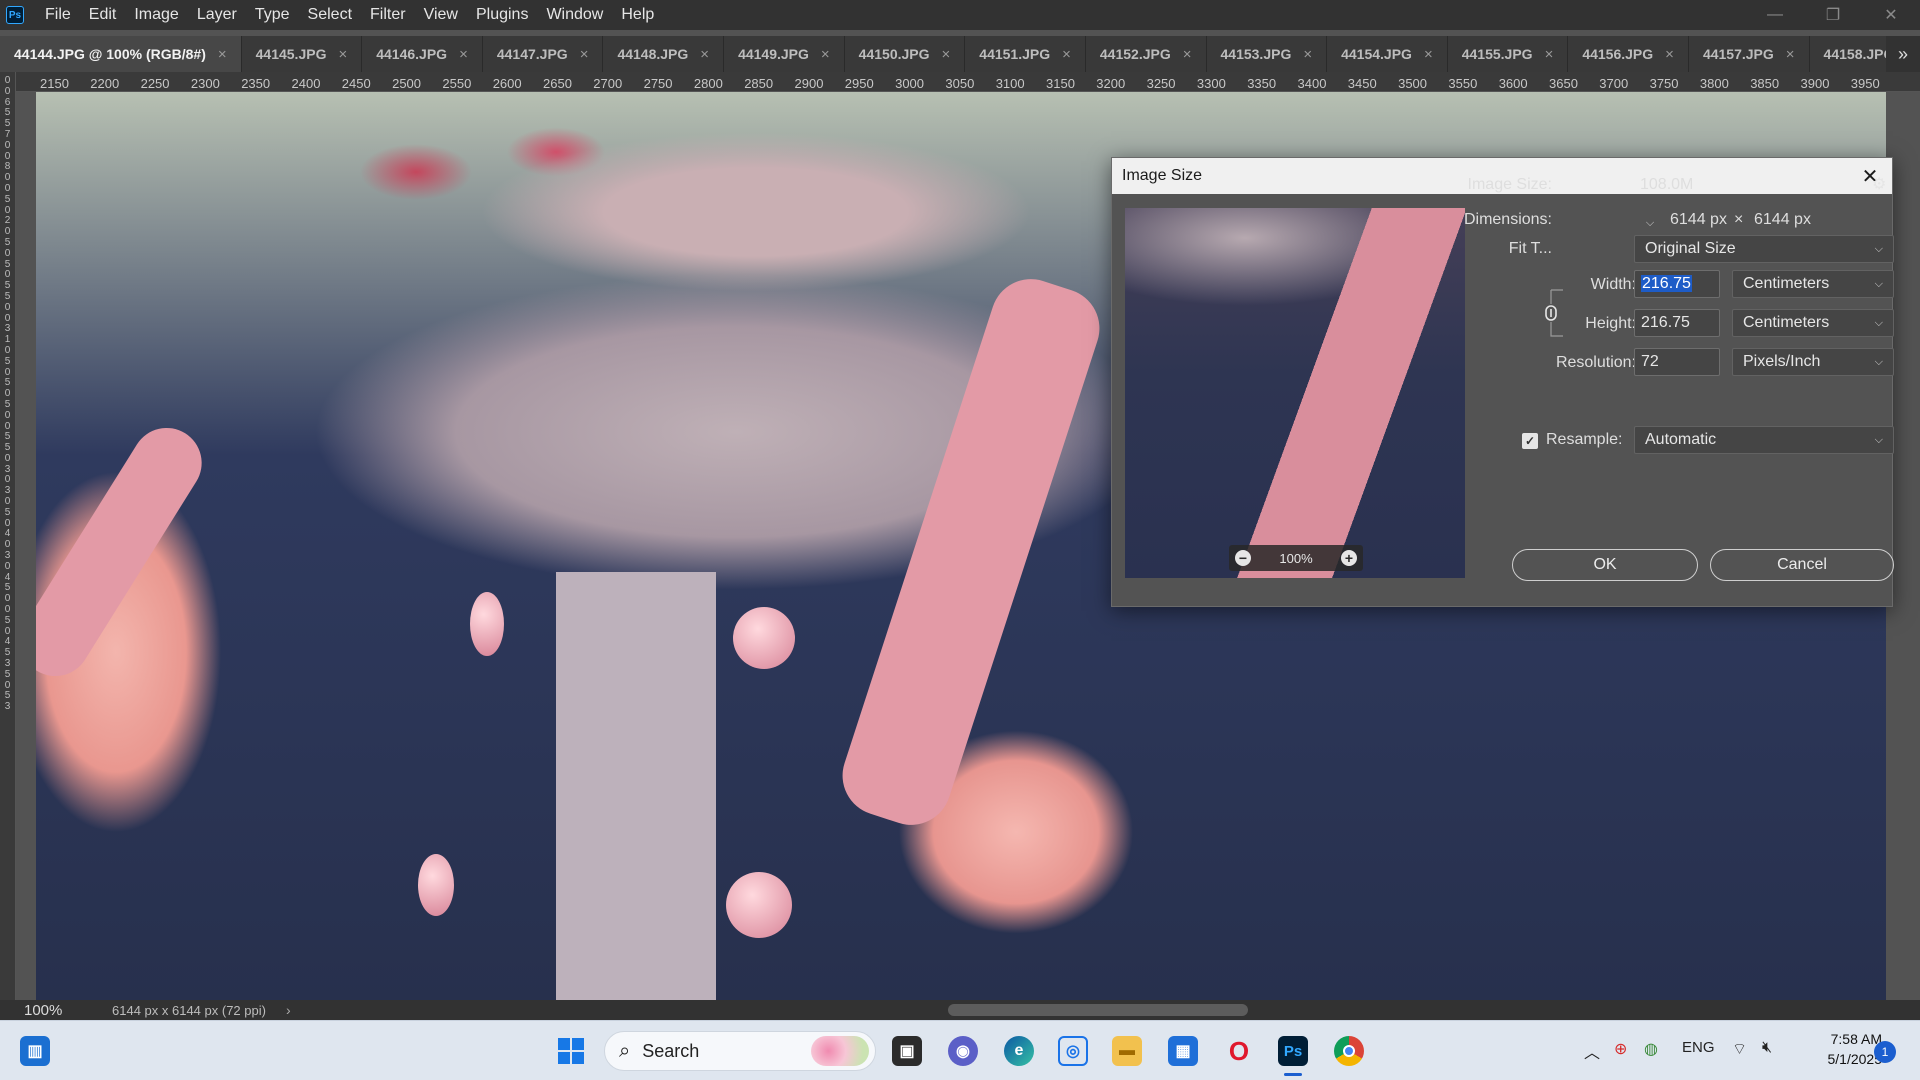 This screenshot has height=1080, width=1920. I want to click on capture-icon: ◎, so click(1073, 1051).